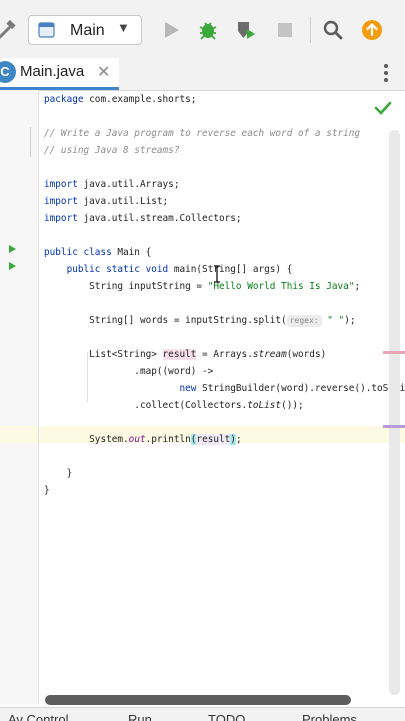 The width and height of the screenshot is (405, 721). I want to click on run-icon, so click(171, 30).